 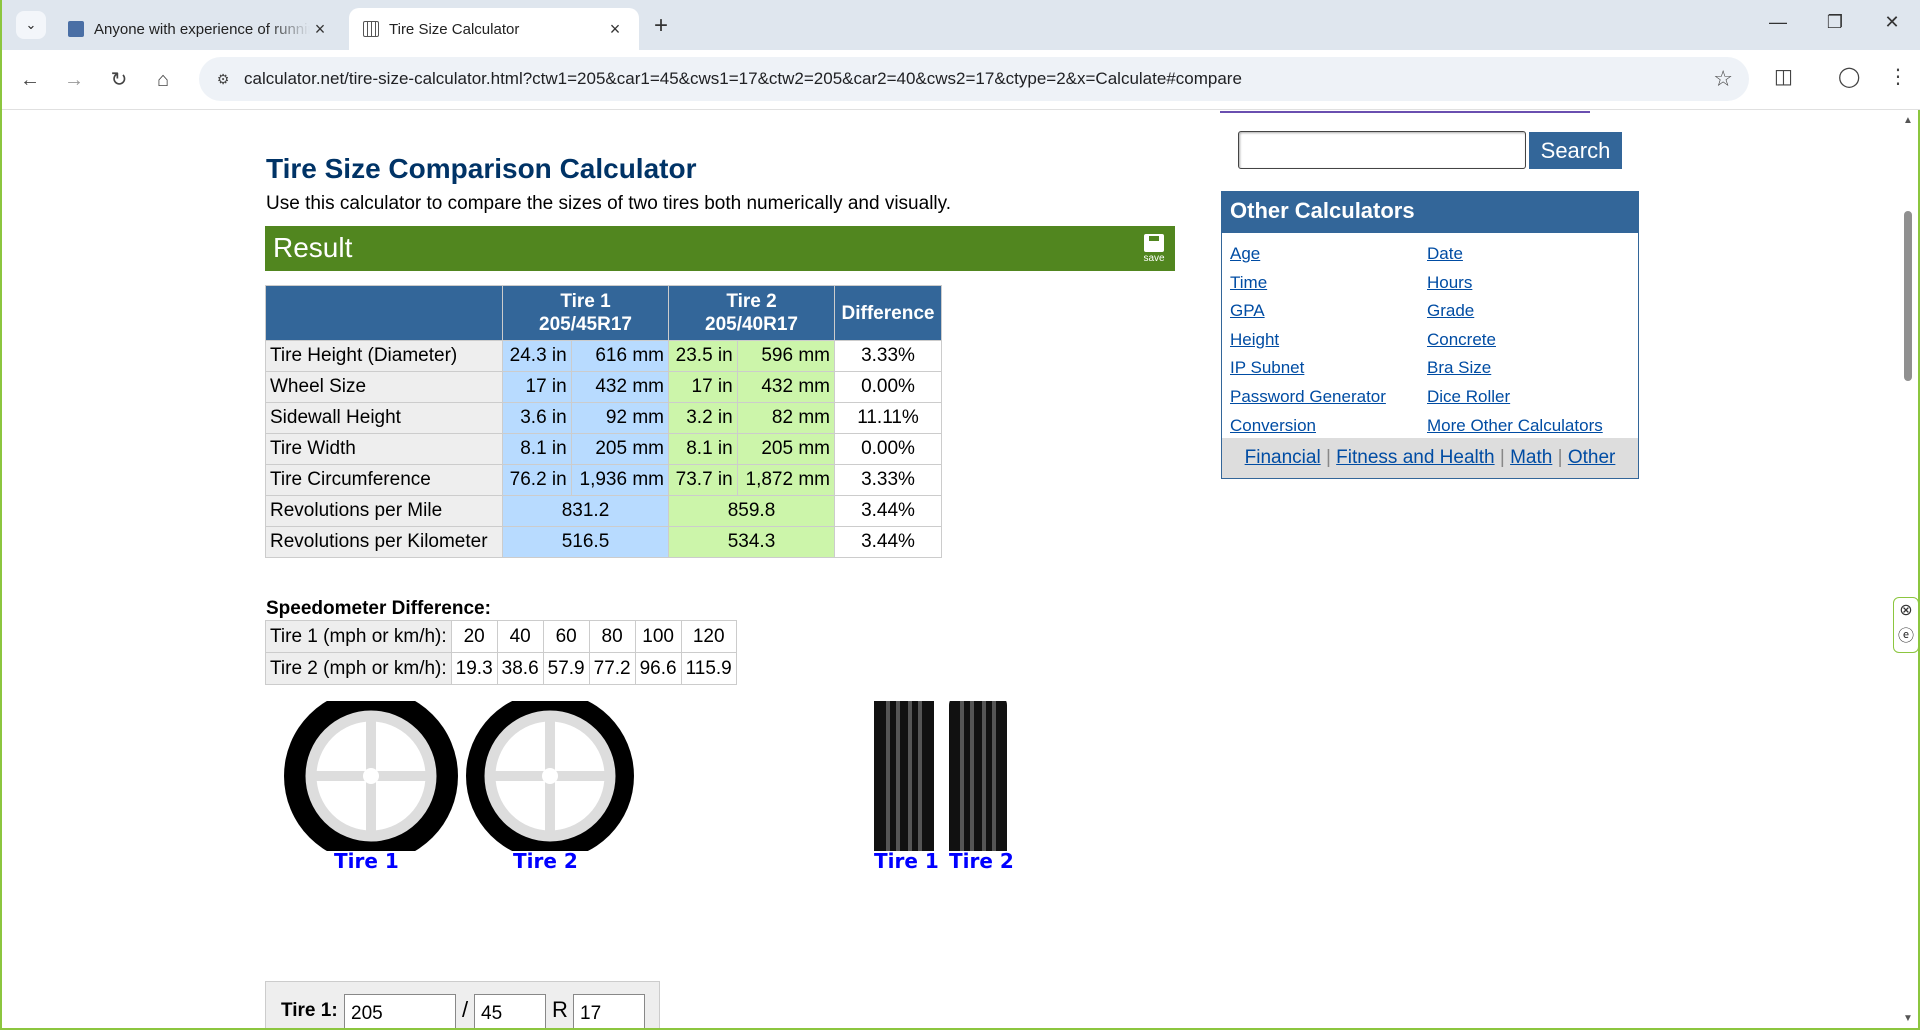 I want to click on home-icon: ⌂, so click(x=163, y=80).